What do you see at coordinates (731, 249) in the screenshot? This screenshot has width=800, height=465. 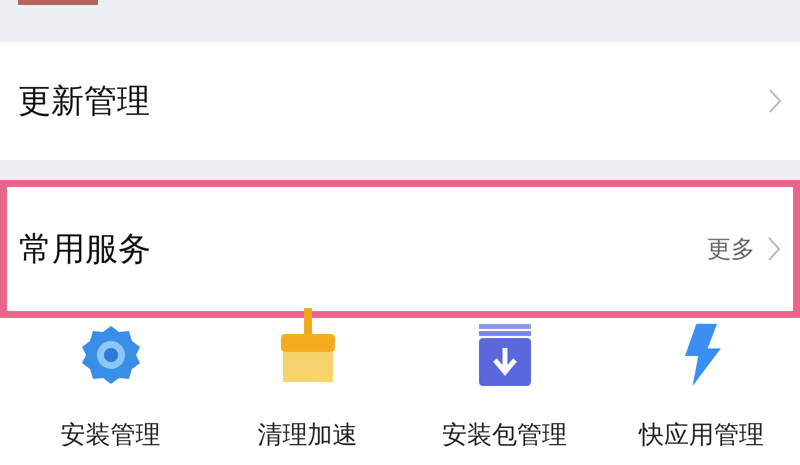 I see `more-link: 更多` at bounding box center [731, 249].